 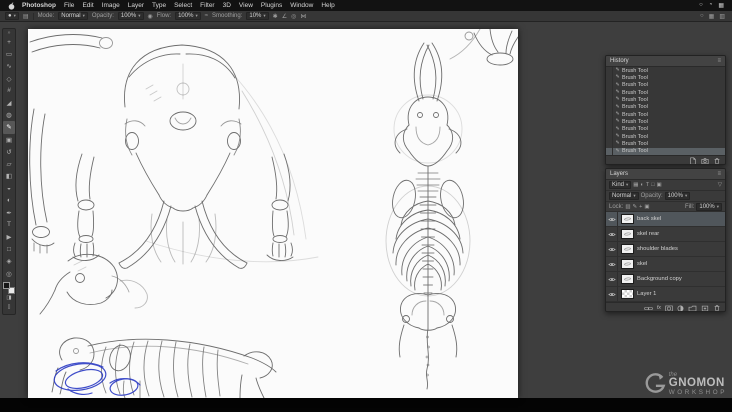 What do you see at coordinates (709, 206) in the screenshot?
I see `fill-dropdown: 100% ▾` at bounding box center [709, 206].